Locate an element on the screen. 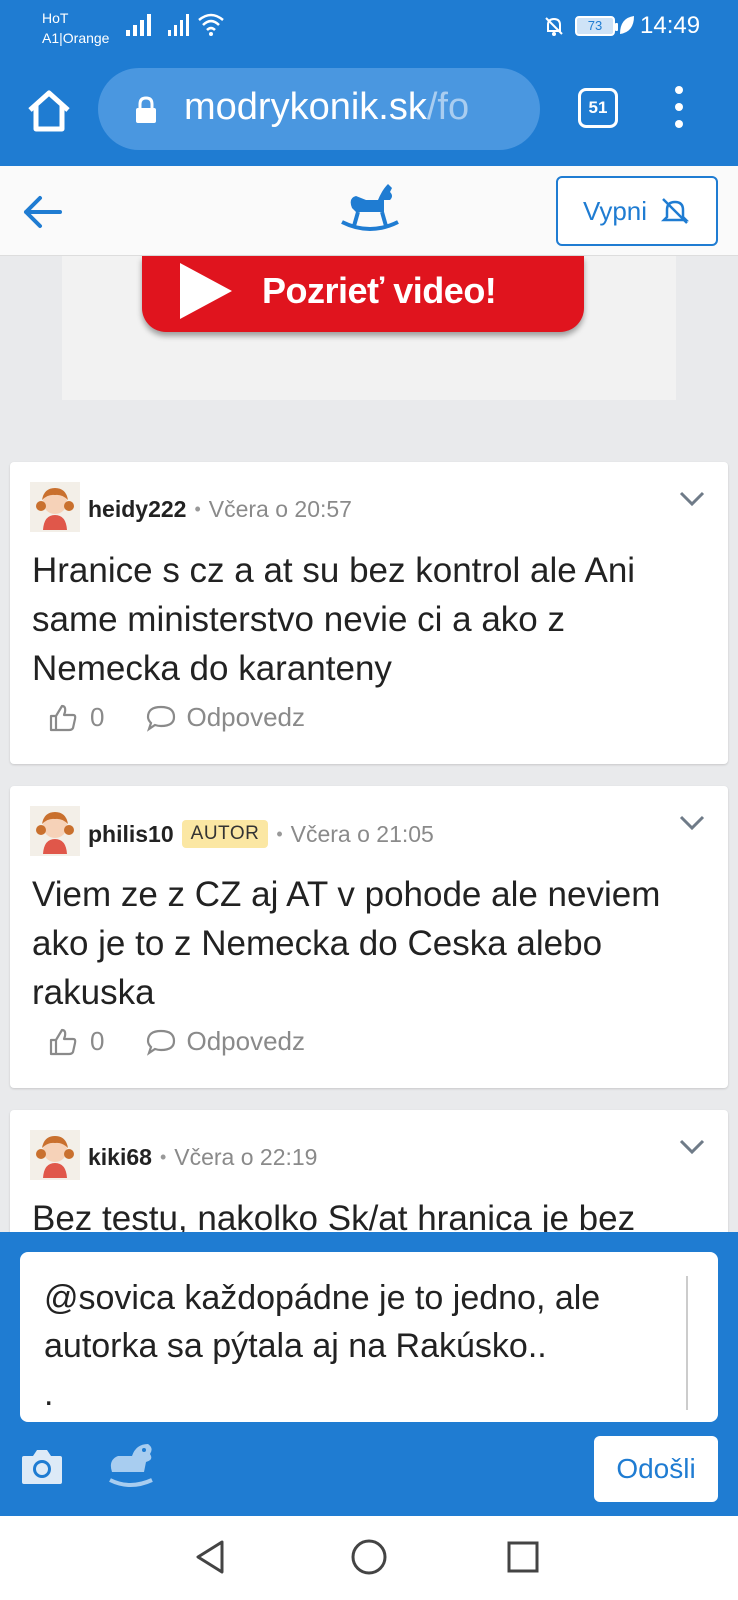 The image size is (738, 1600). clock: 14:49 is located at coordinates (670, 25).